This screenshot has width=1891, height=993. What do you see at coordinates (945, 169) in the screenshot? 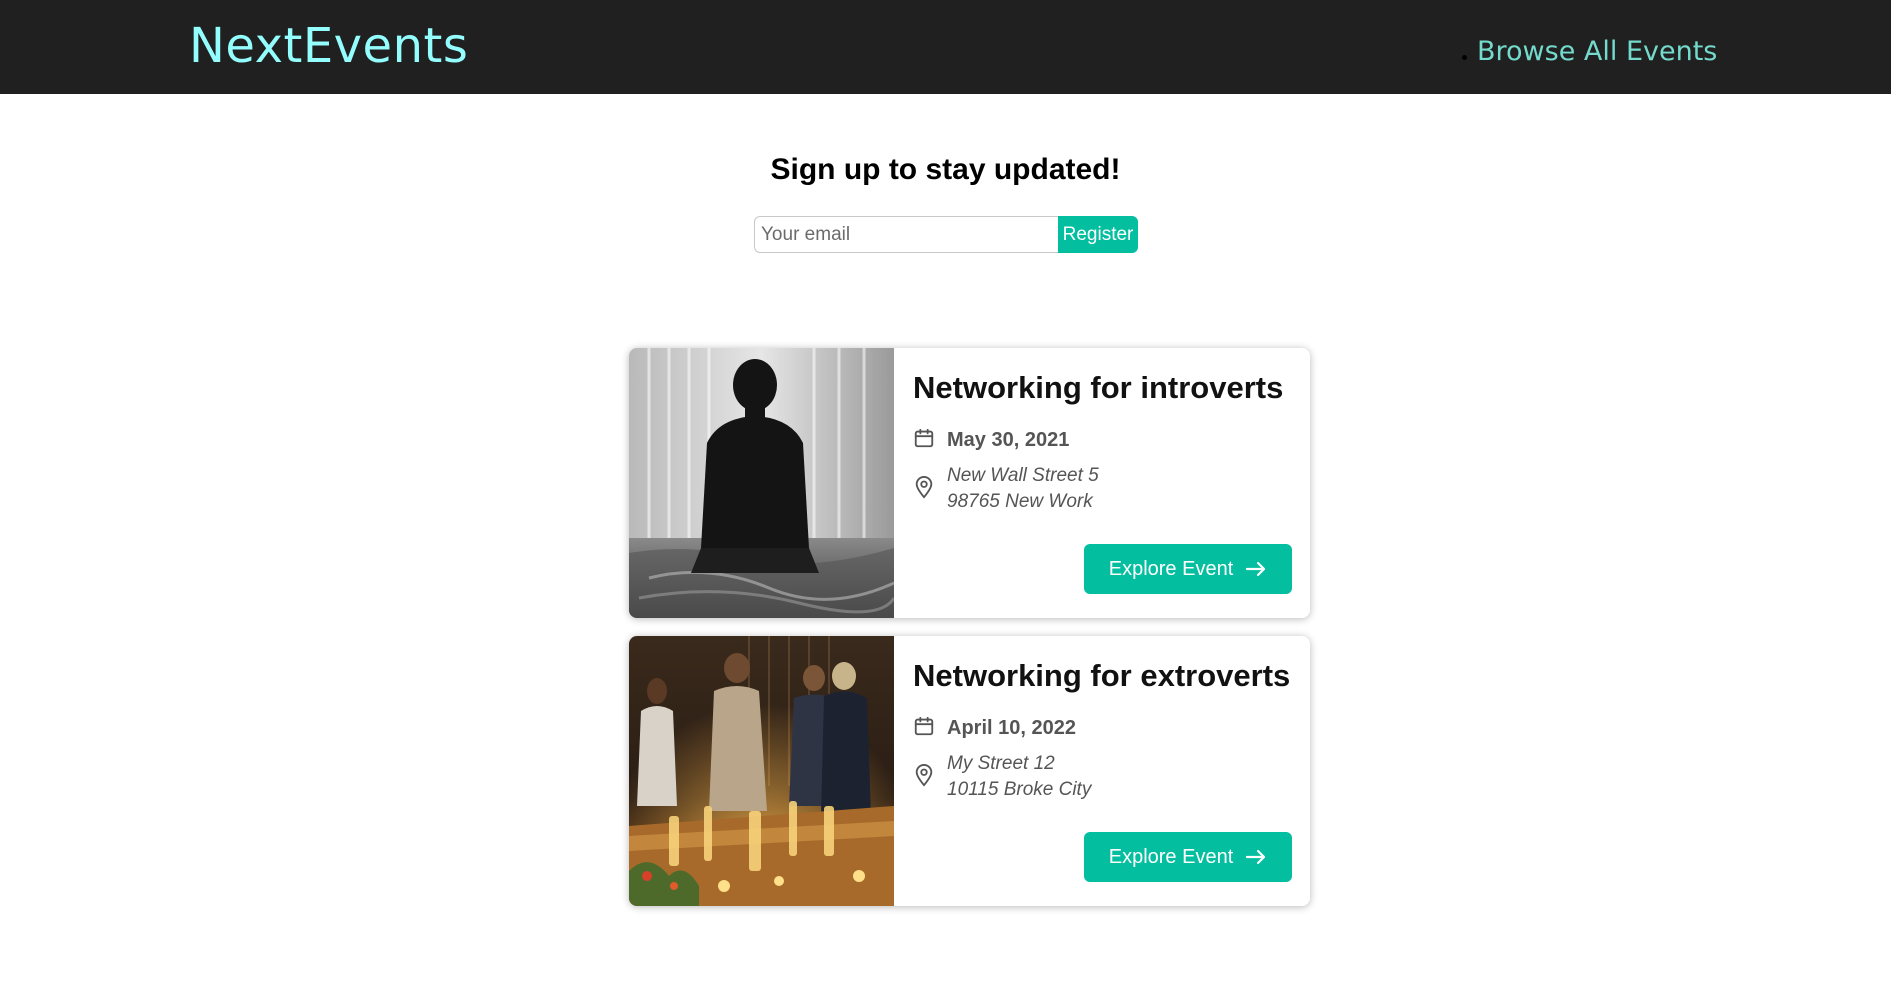
I see `signup-title: Sign up to stay updated!` at bounding box center [945, 169].